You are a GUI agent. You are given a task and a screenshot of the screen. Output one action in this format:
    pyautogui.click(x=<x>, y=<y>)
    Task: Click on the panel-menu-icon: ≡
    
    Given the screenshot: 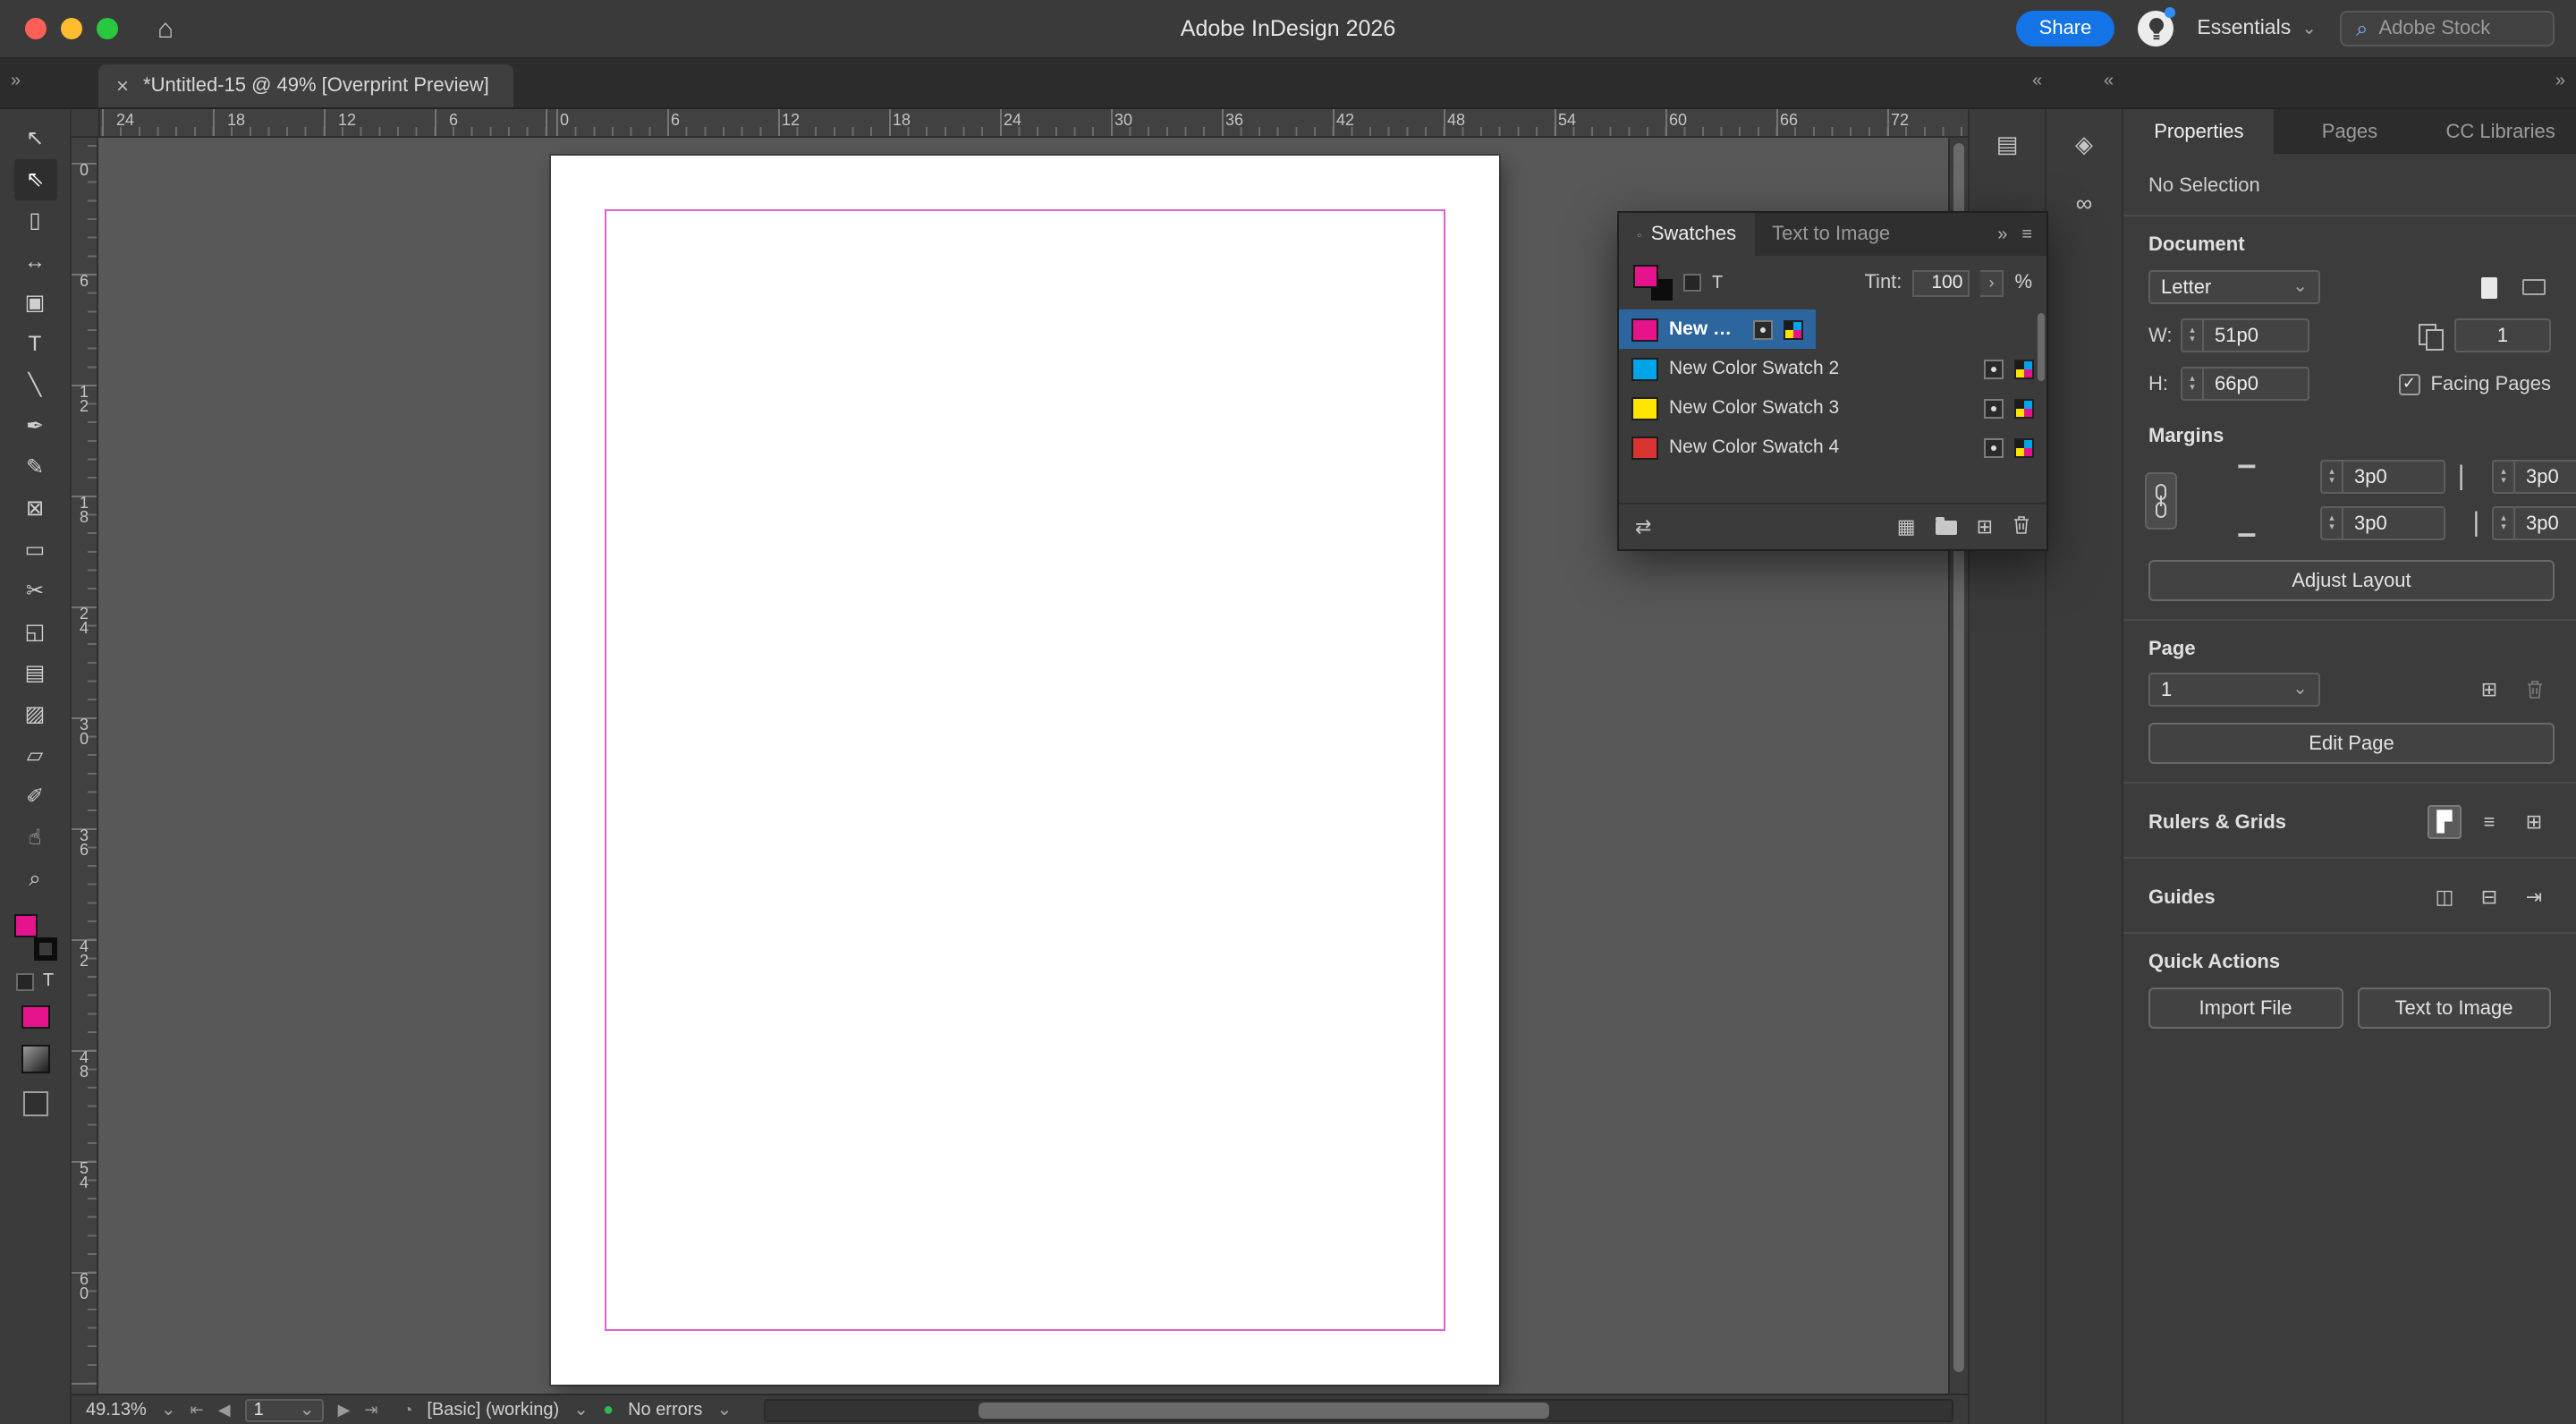 What is the action you would take?
    pyautogui.click(x=2026, y=234)
    